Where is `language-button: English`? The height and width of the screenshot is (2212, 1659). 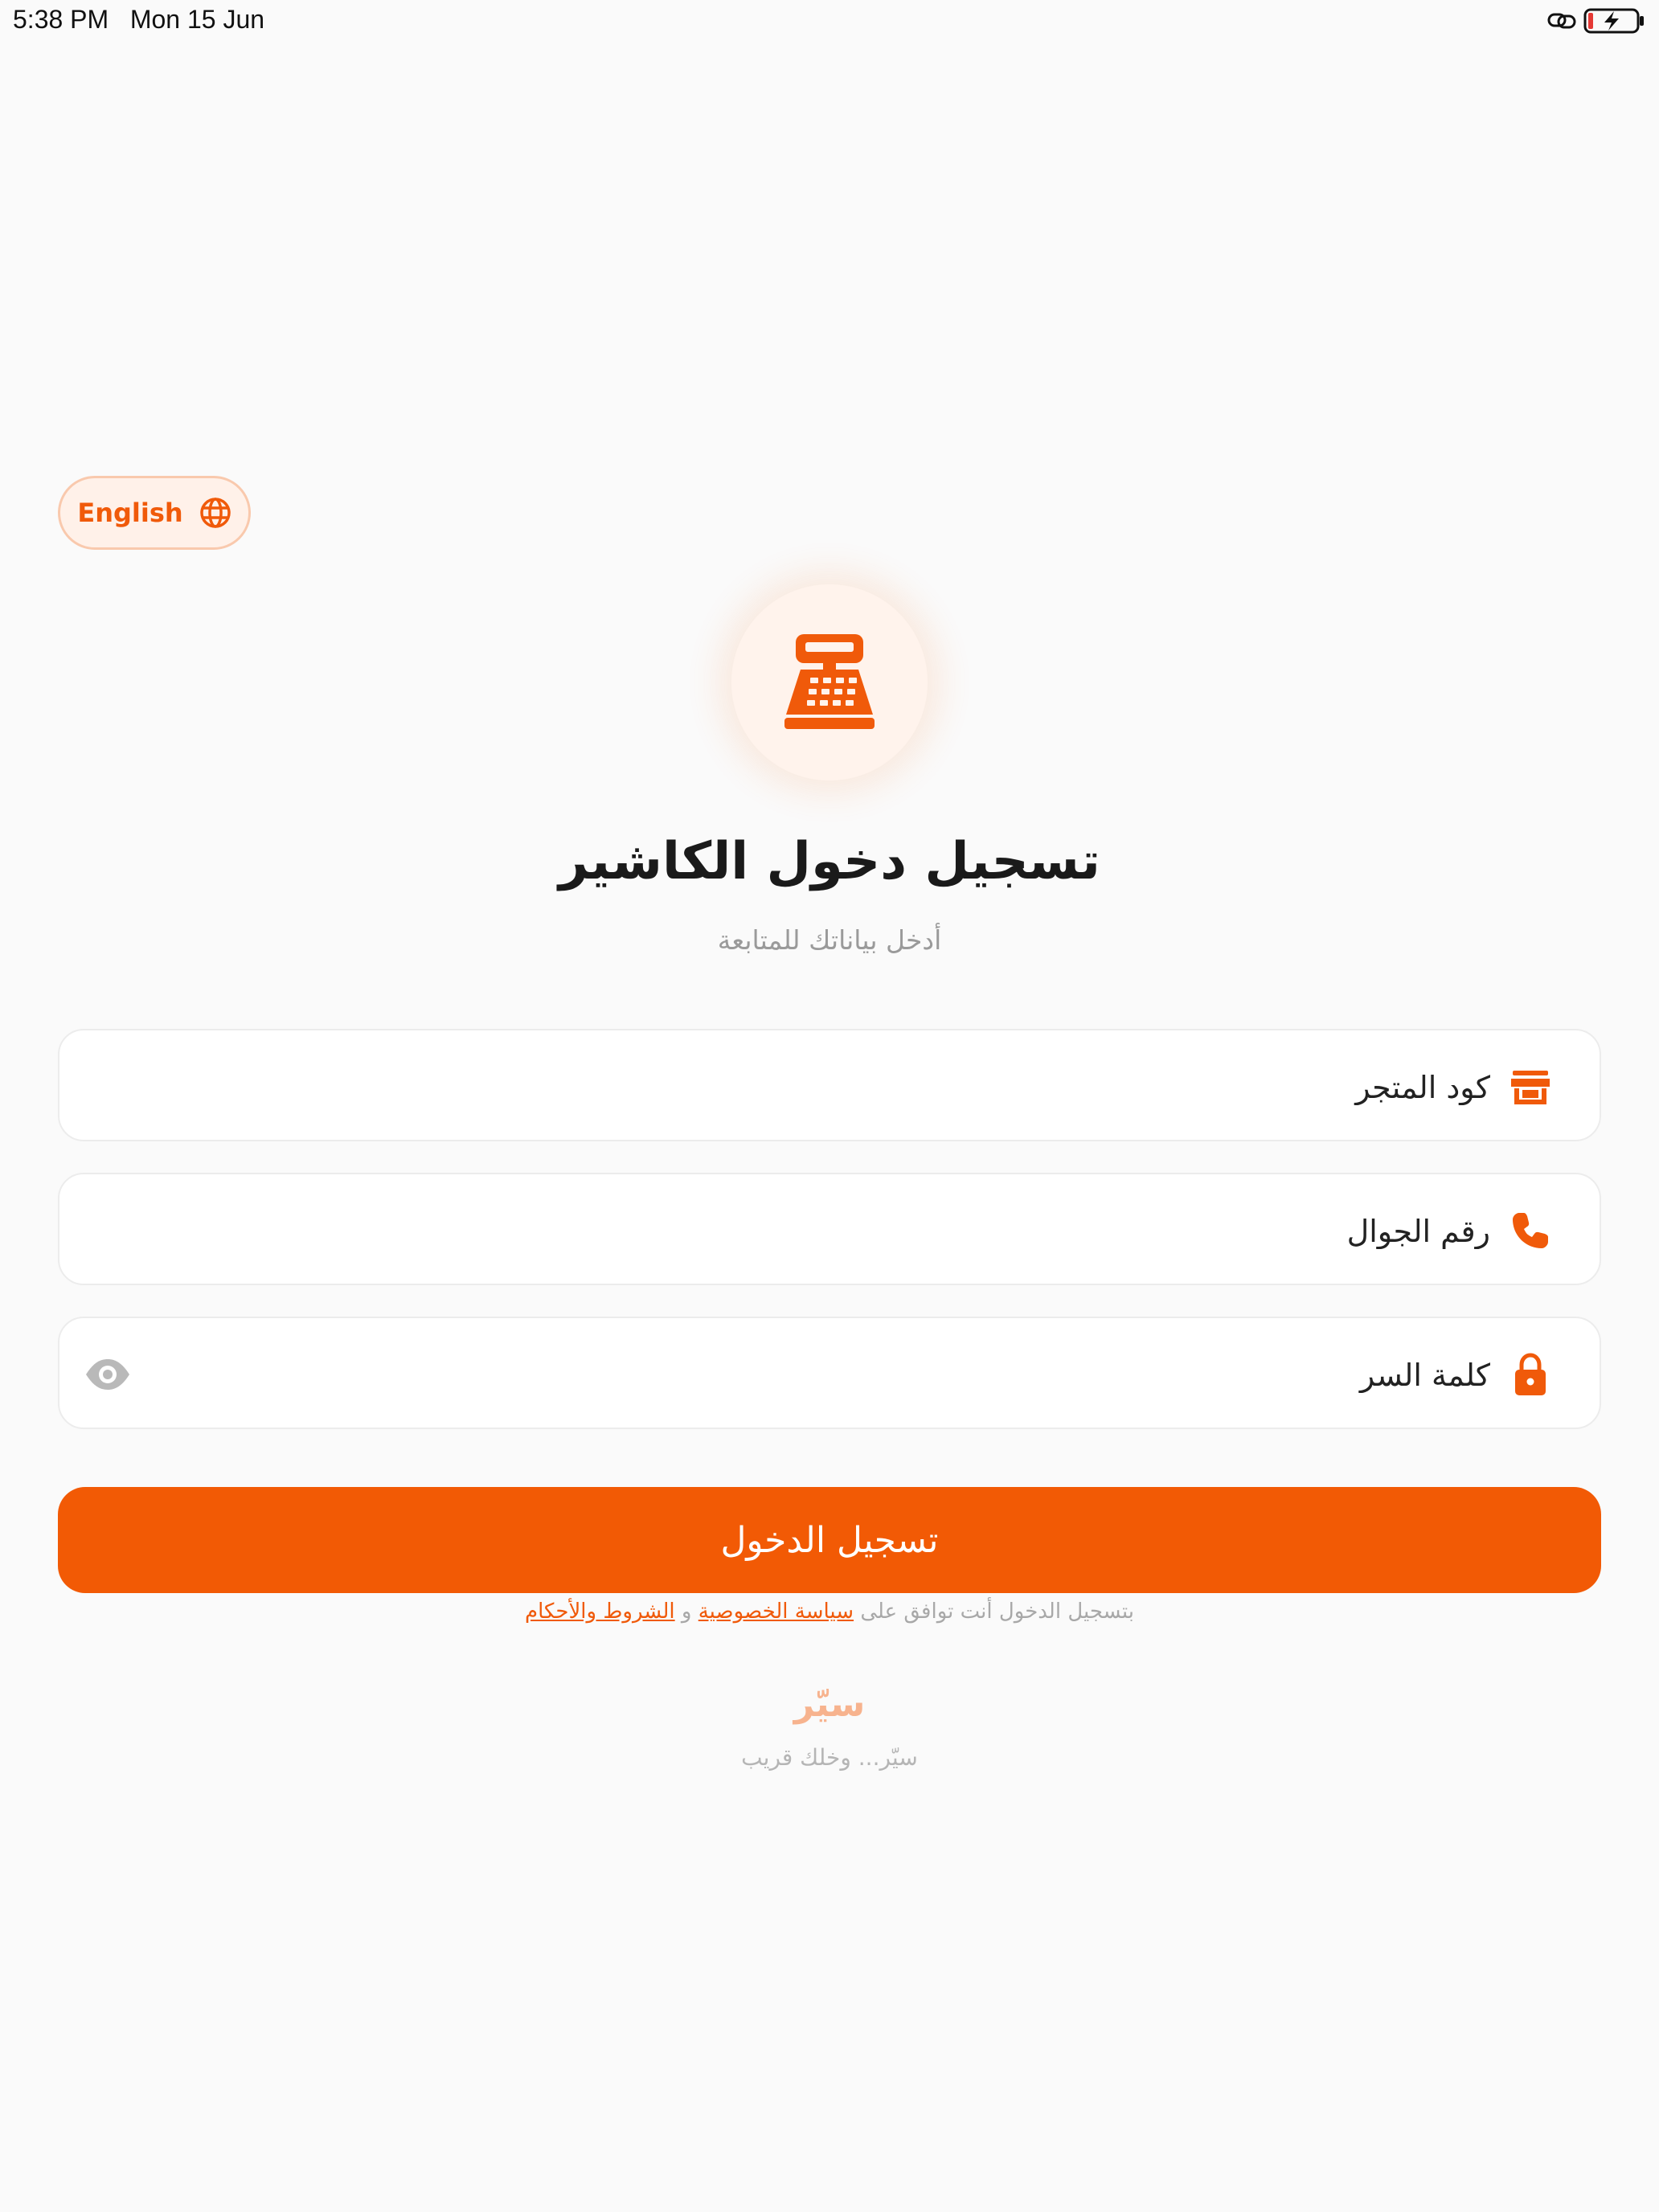 language-button: English is located at coordinates (154, 513).